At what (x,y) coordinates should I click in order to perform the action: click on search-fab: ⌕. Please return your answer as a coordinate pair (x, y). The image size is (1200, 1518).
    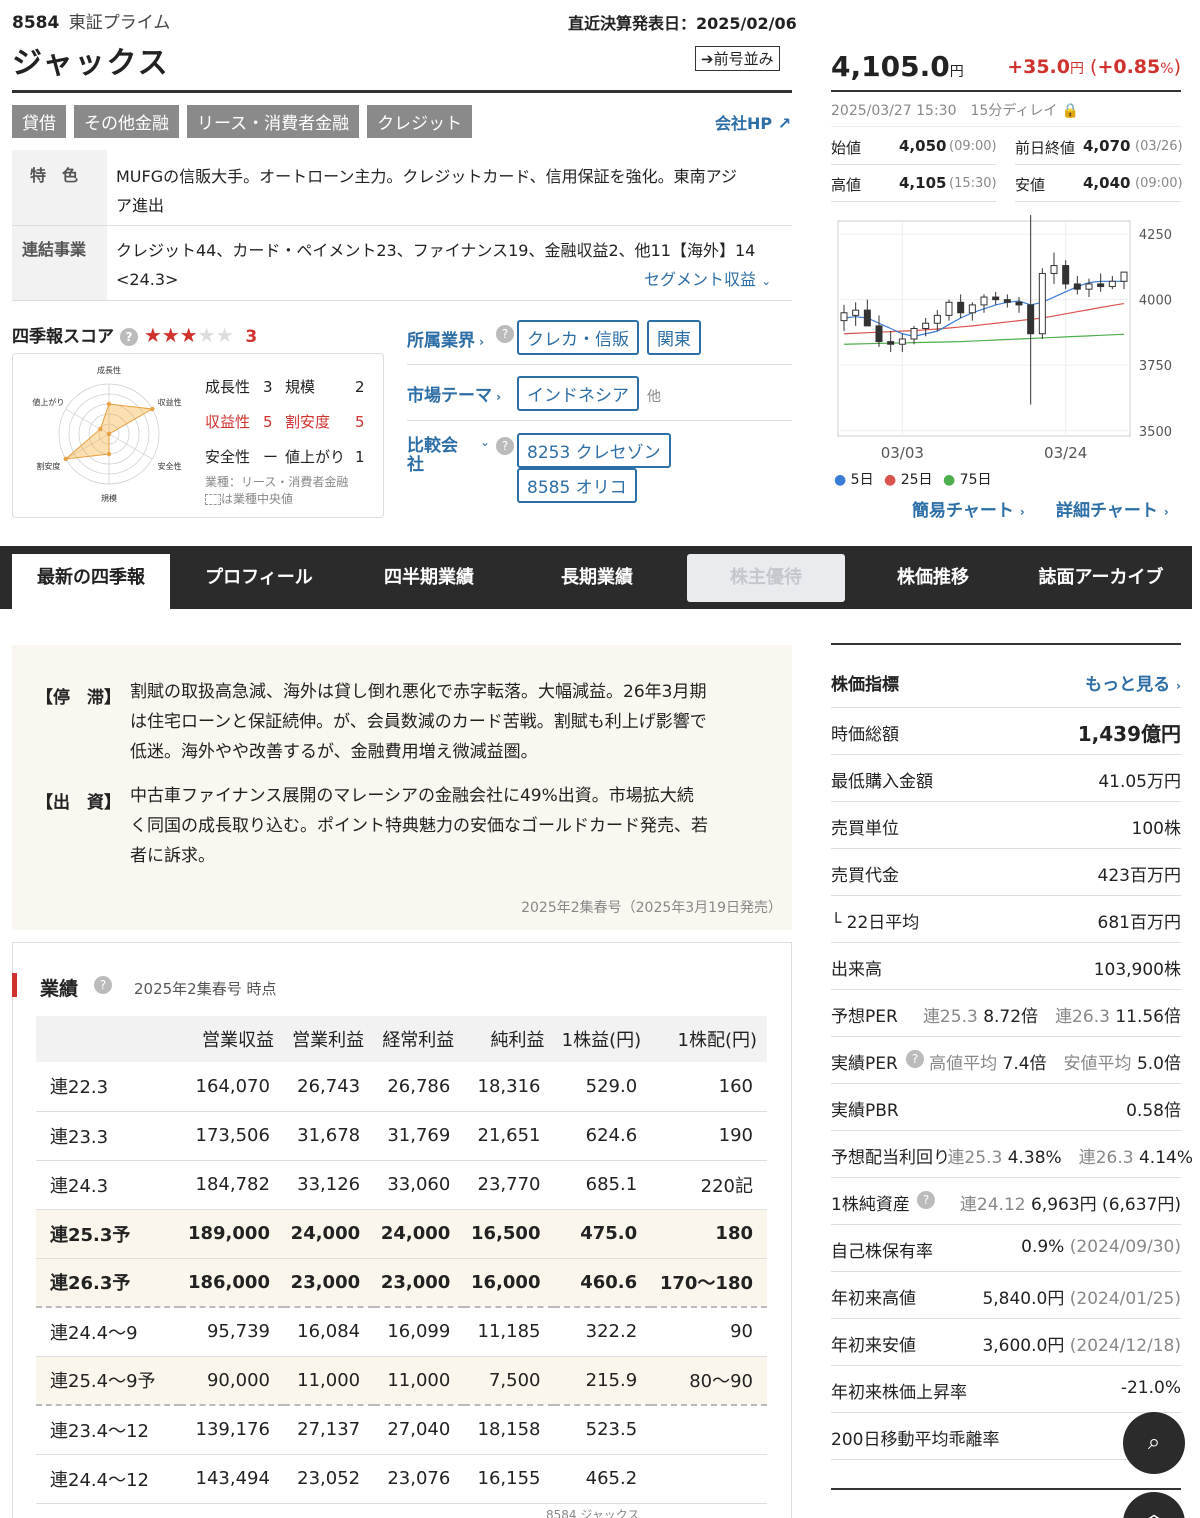
    Looking at the image, I should click on (1154, 1443).